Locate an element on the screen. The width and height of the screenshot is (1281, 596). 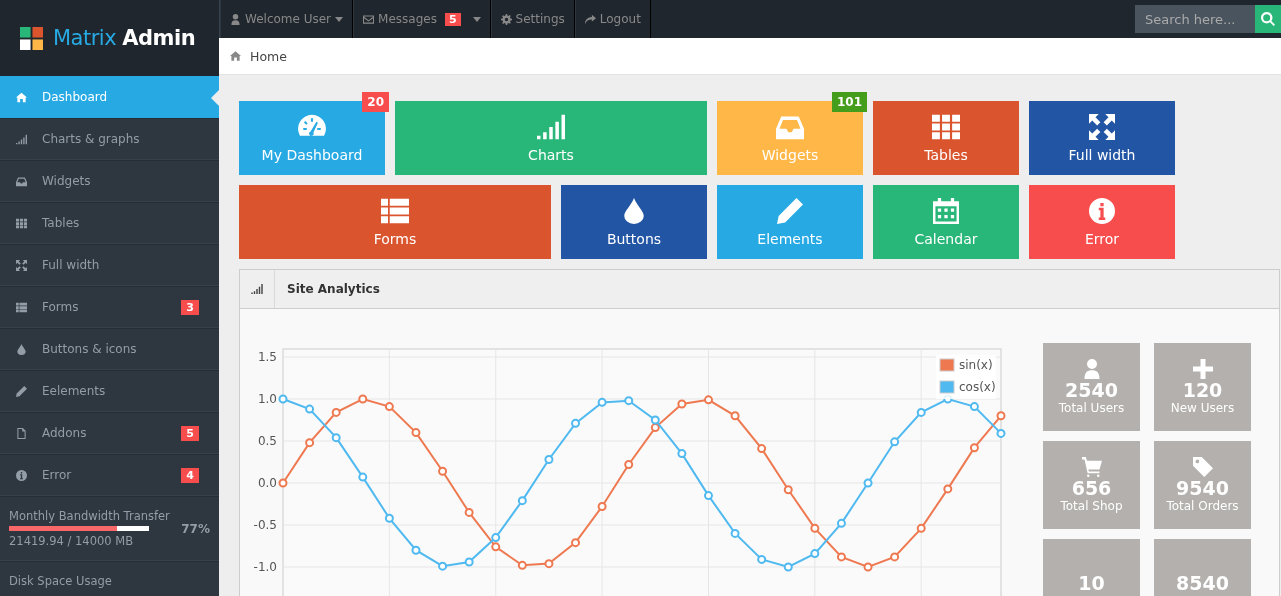
legend-label: cos(x) is located at coordinates (977, 387).